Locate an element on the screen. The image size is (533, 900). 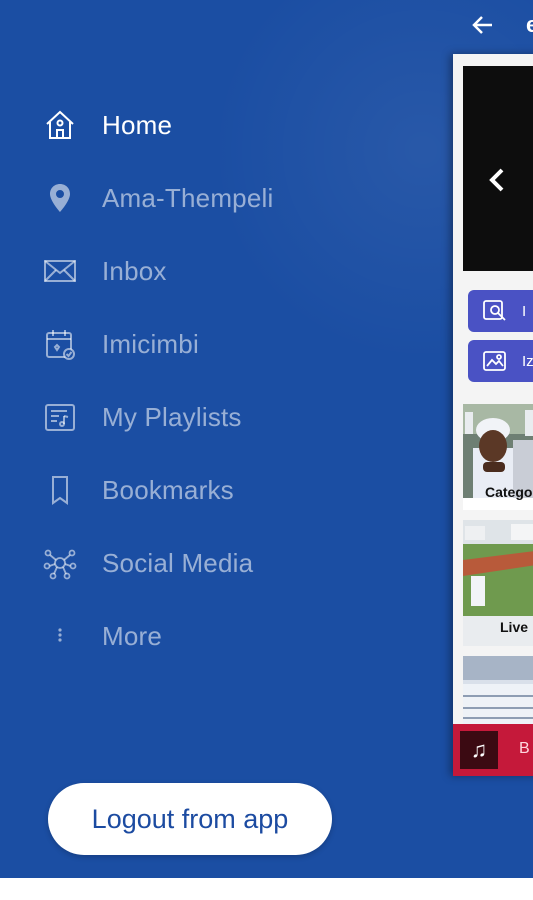
logout-label: Logout from app is located at coordinates (190, 818).